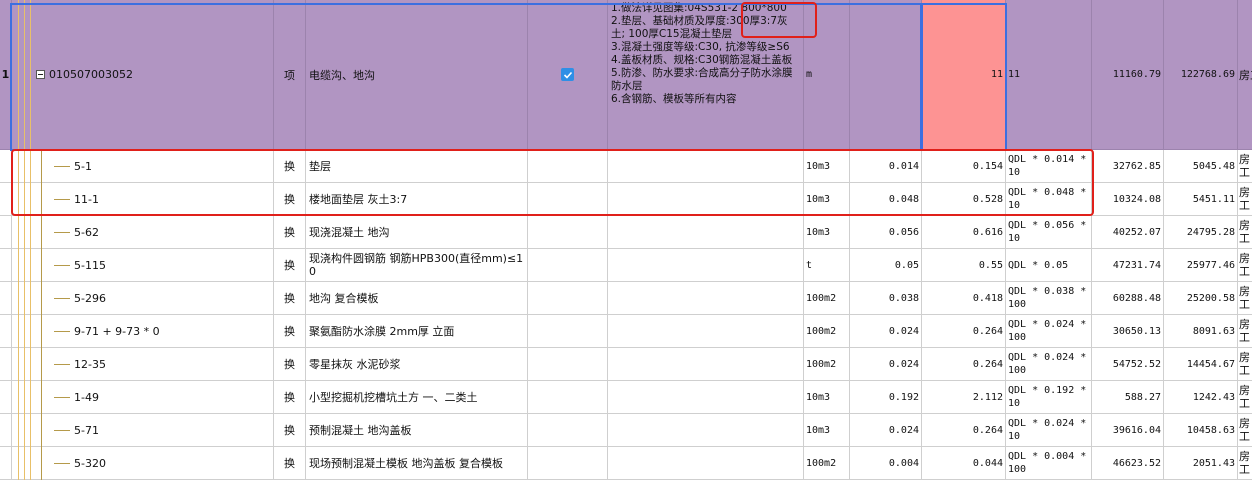 This screenshot has height=480, width=1252. I want to click on quantity-cell: 0.616, so click(964, 232).